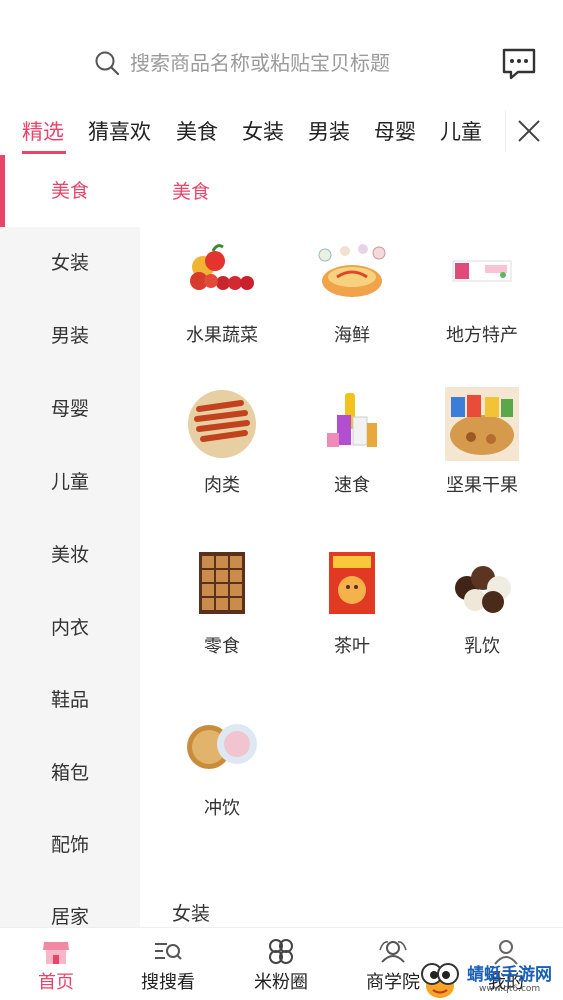 This screenshot has height=1000, width=563. I want to click on sidebar-item-shoes: 鞋品, so click(70, 700).